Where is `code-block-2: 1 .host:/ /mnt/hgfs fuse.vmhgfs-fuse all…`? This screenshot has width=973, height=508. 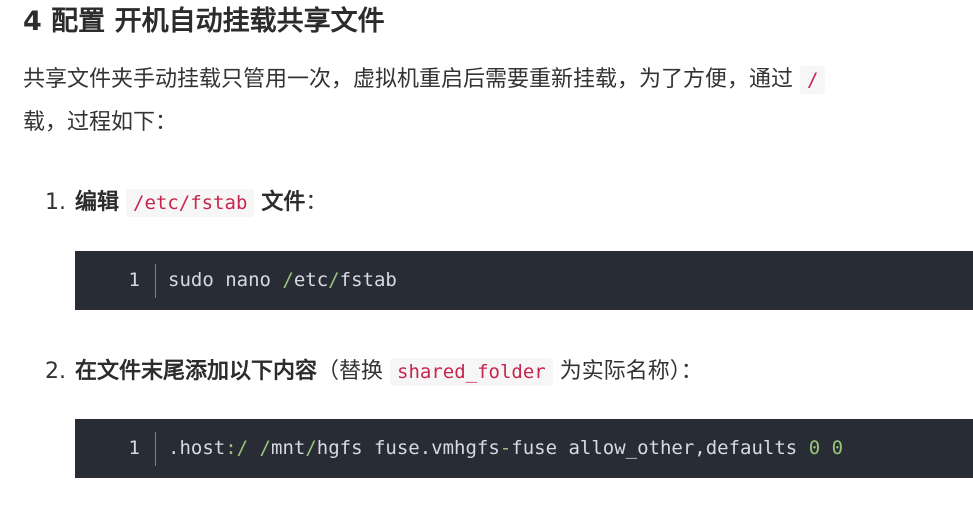
code-block-2: 1 .host:/ /mnt/hgfs fuse.vmhgfs-fuse all… is located at coordinates (524, 448).